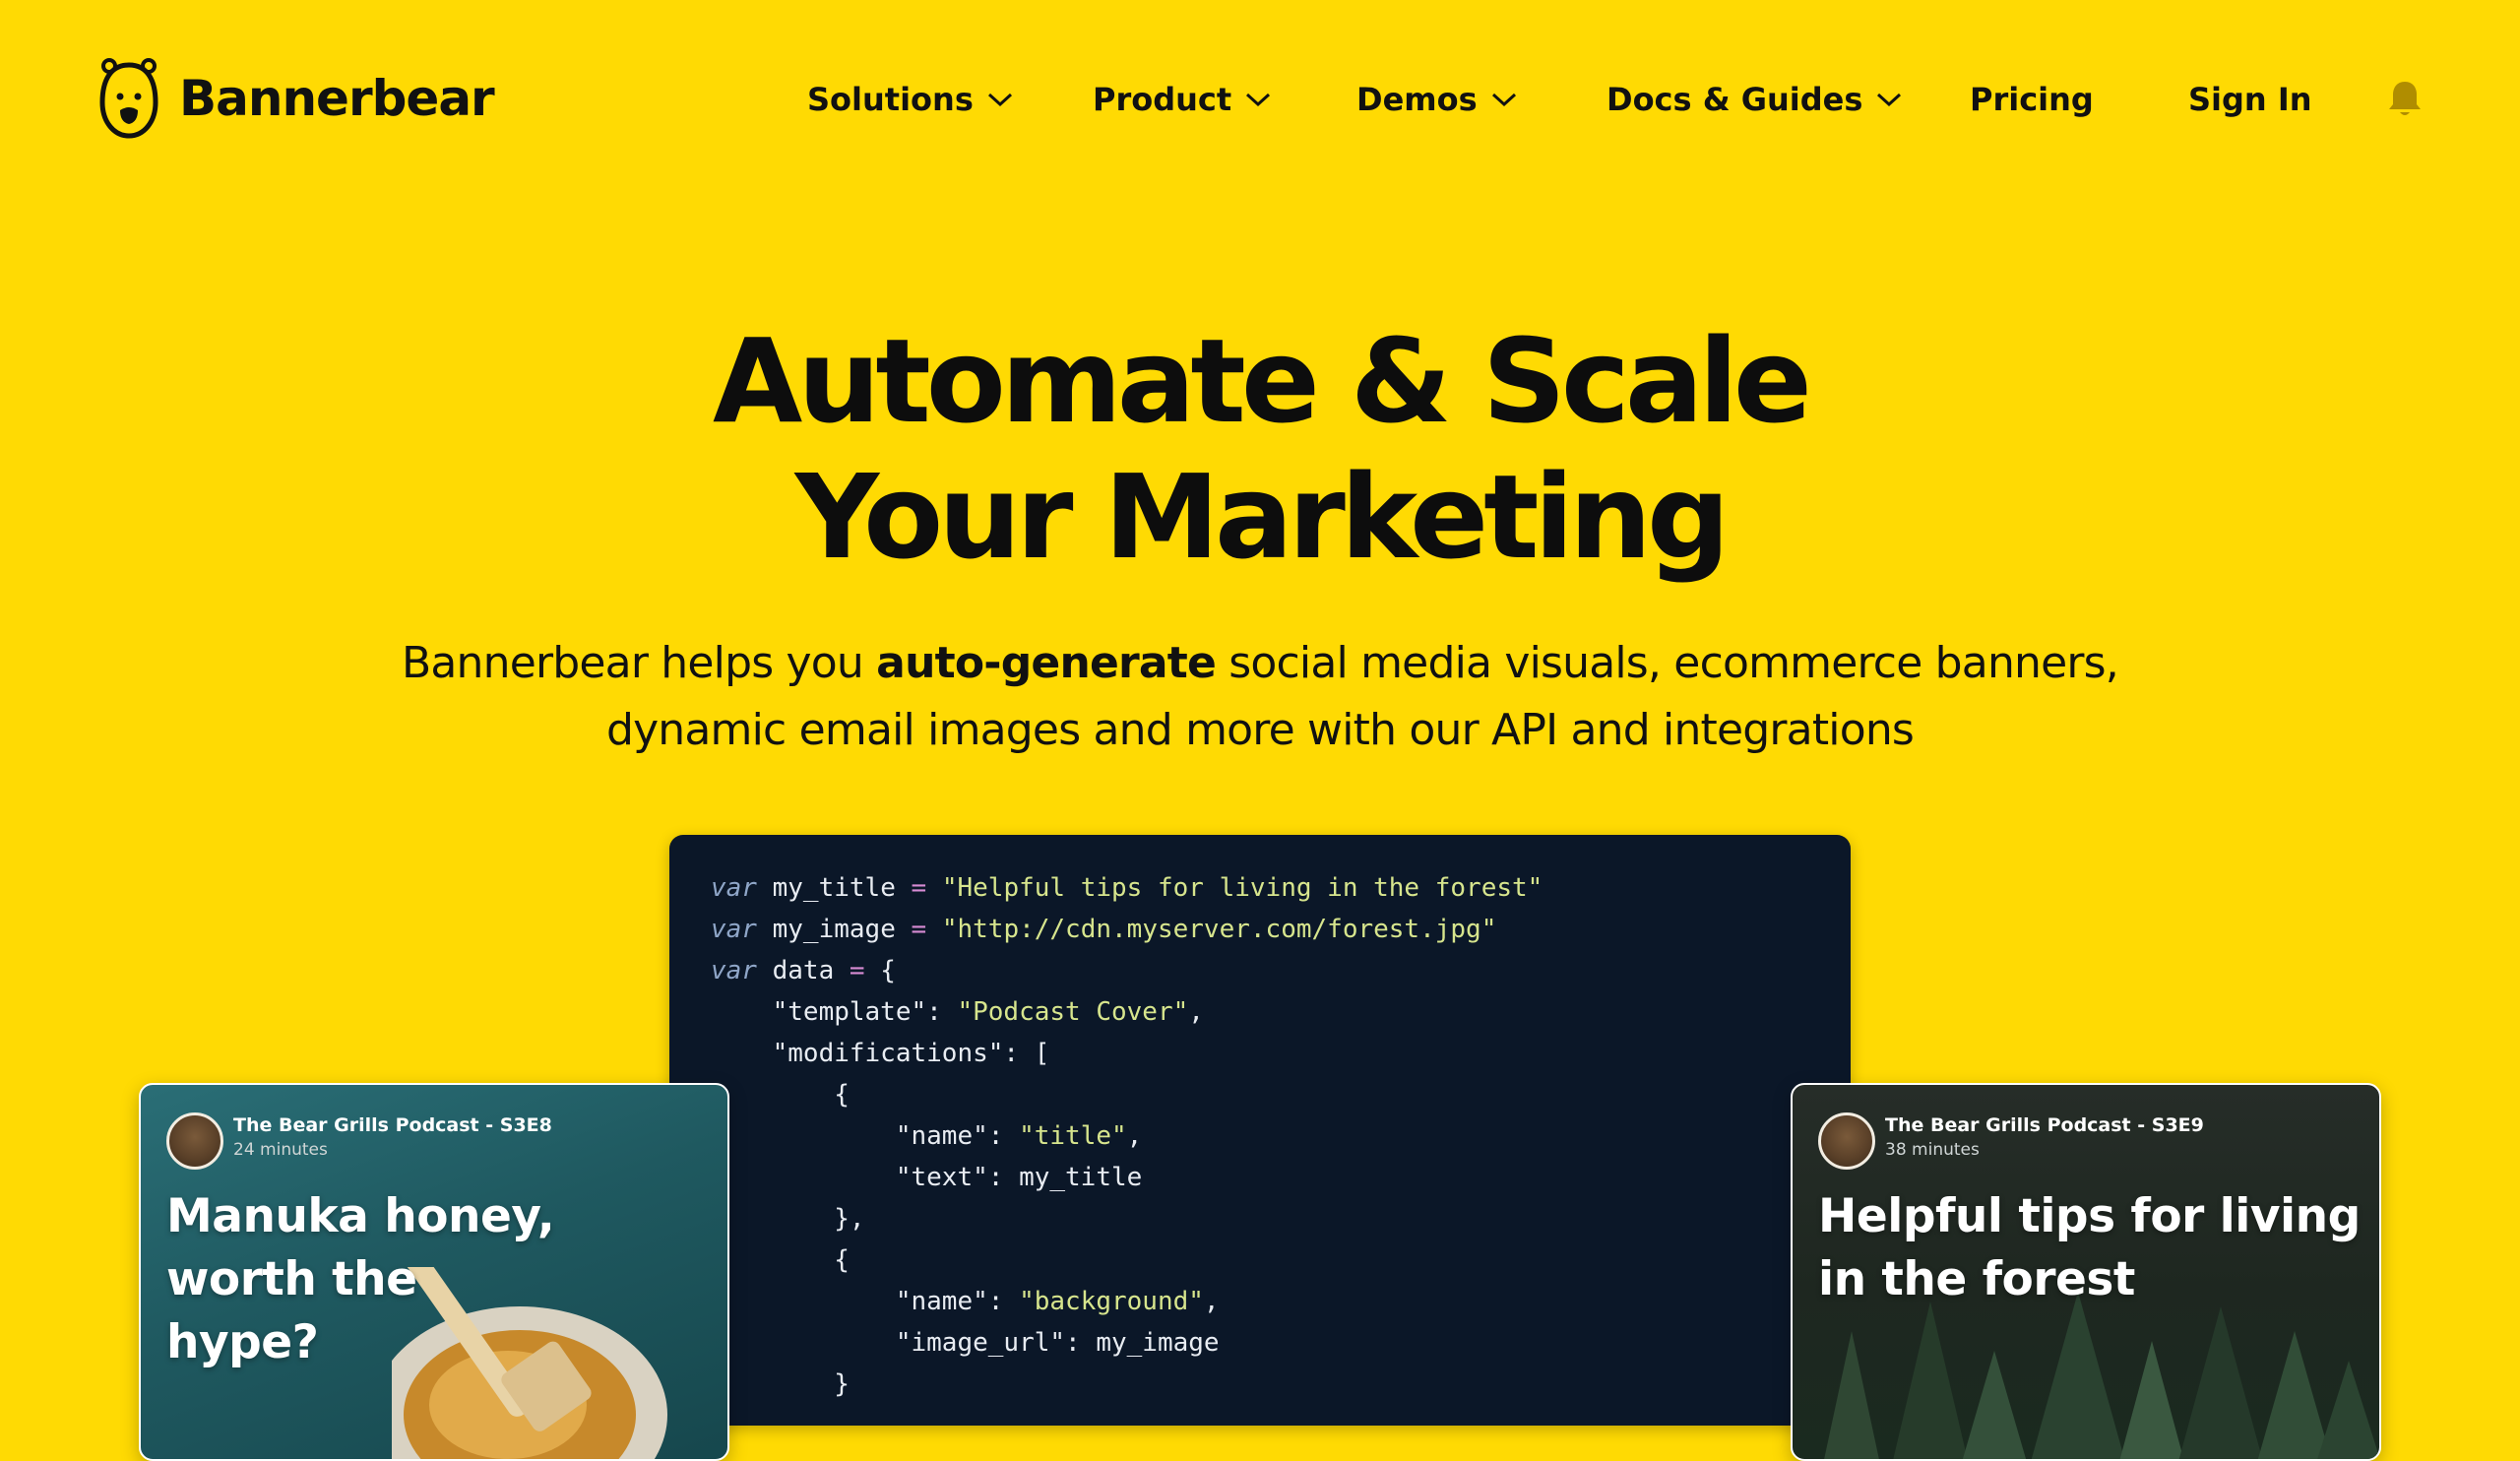 The image size is (2520, 1461). Describe the element at coordinates (639, 663) in the screenshot. I see `subheadline-intro: Bannerbear helps you` at that location.